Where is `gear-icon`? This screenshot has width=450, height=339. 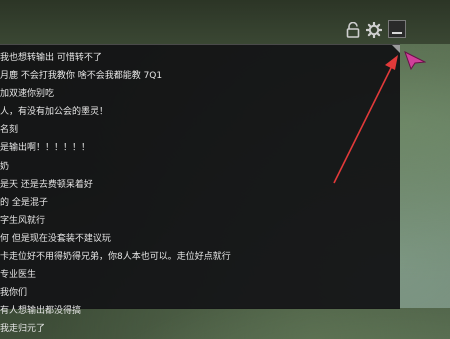
gear-icon is located at coordinates (374, 30).